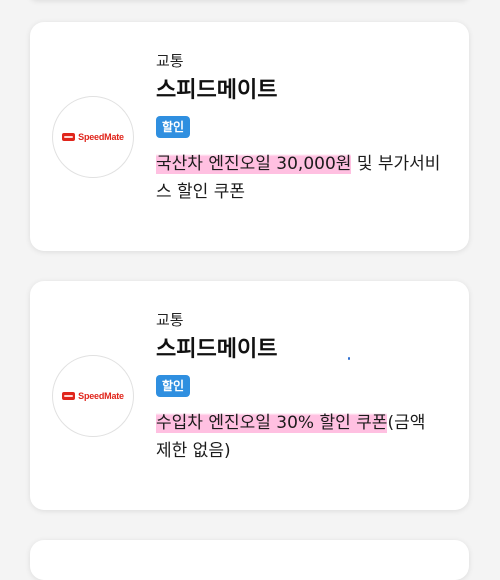 The height and width of the screenshot is (580, 500). I want to click on next-coupon-card, so click(249, 560).